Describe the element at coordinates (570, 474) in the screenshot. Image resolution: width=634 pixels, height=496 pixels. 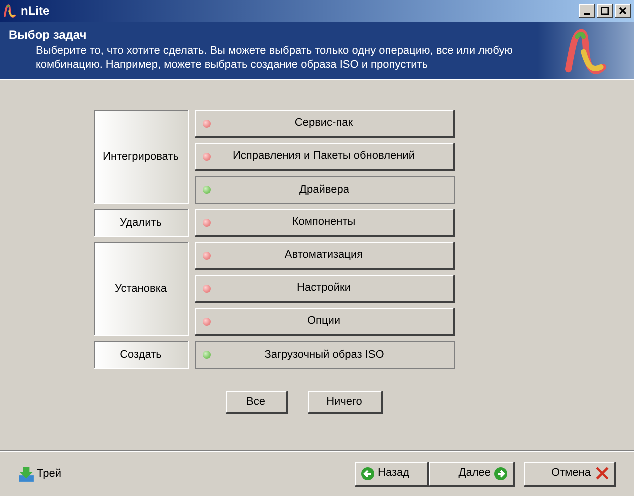
I see `cancel-button: Отмена` at that location.